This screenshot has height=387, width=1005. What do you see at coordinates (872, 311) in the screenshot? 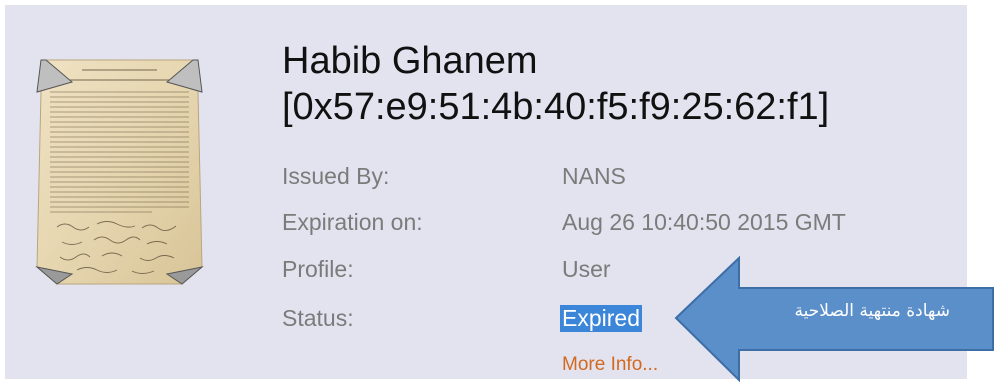
I see `callout-text: شهادة منتهية الصلاحية` at bounding box center [872, 311].